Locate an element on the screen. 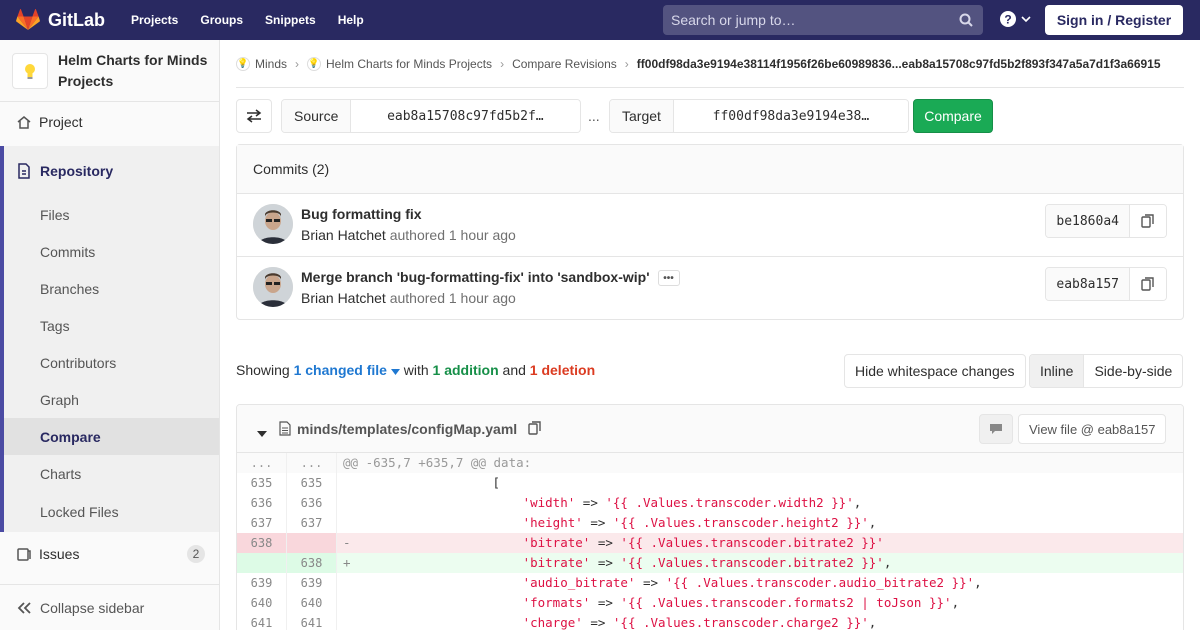 This screenshot has height=630, width=1200. sidebar-item-files: Files is located at coordinates (111, 214).